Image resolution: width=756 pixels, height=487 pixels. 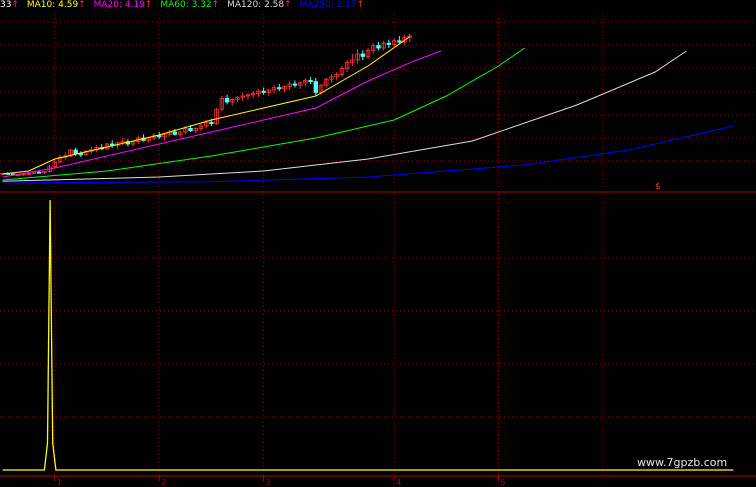 What do you see at coordinates (82, 5) in the screenshot?
I see `legend-ma10-arrow-icon: ↑` at bounding box center [82, 5].